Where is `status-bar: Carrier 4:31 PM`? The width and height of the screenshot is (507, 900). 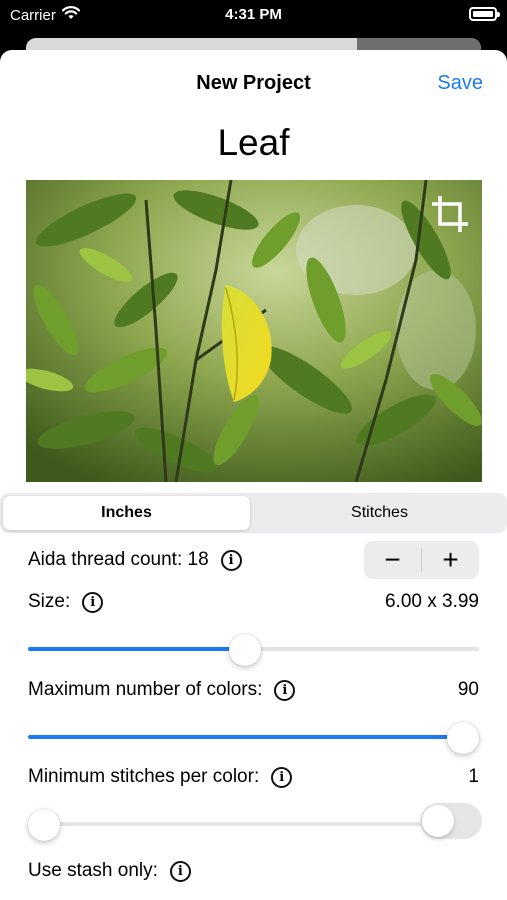
status-bar: Carrier 4:31 PM is located at coordinates (253, 15).